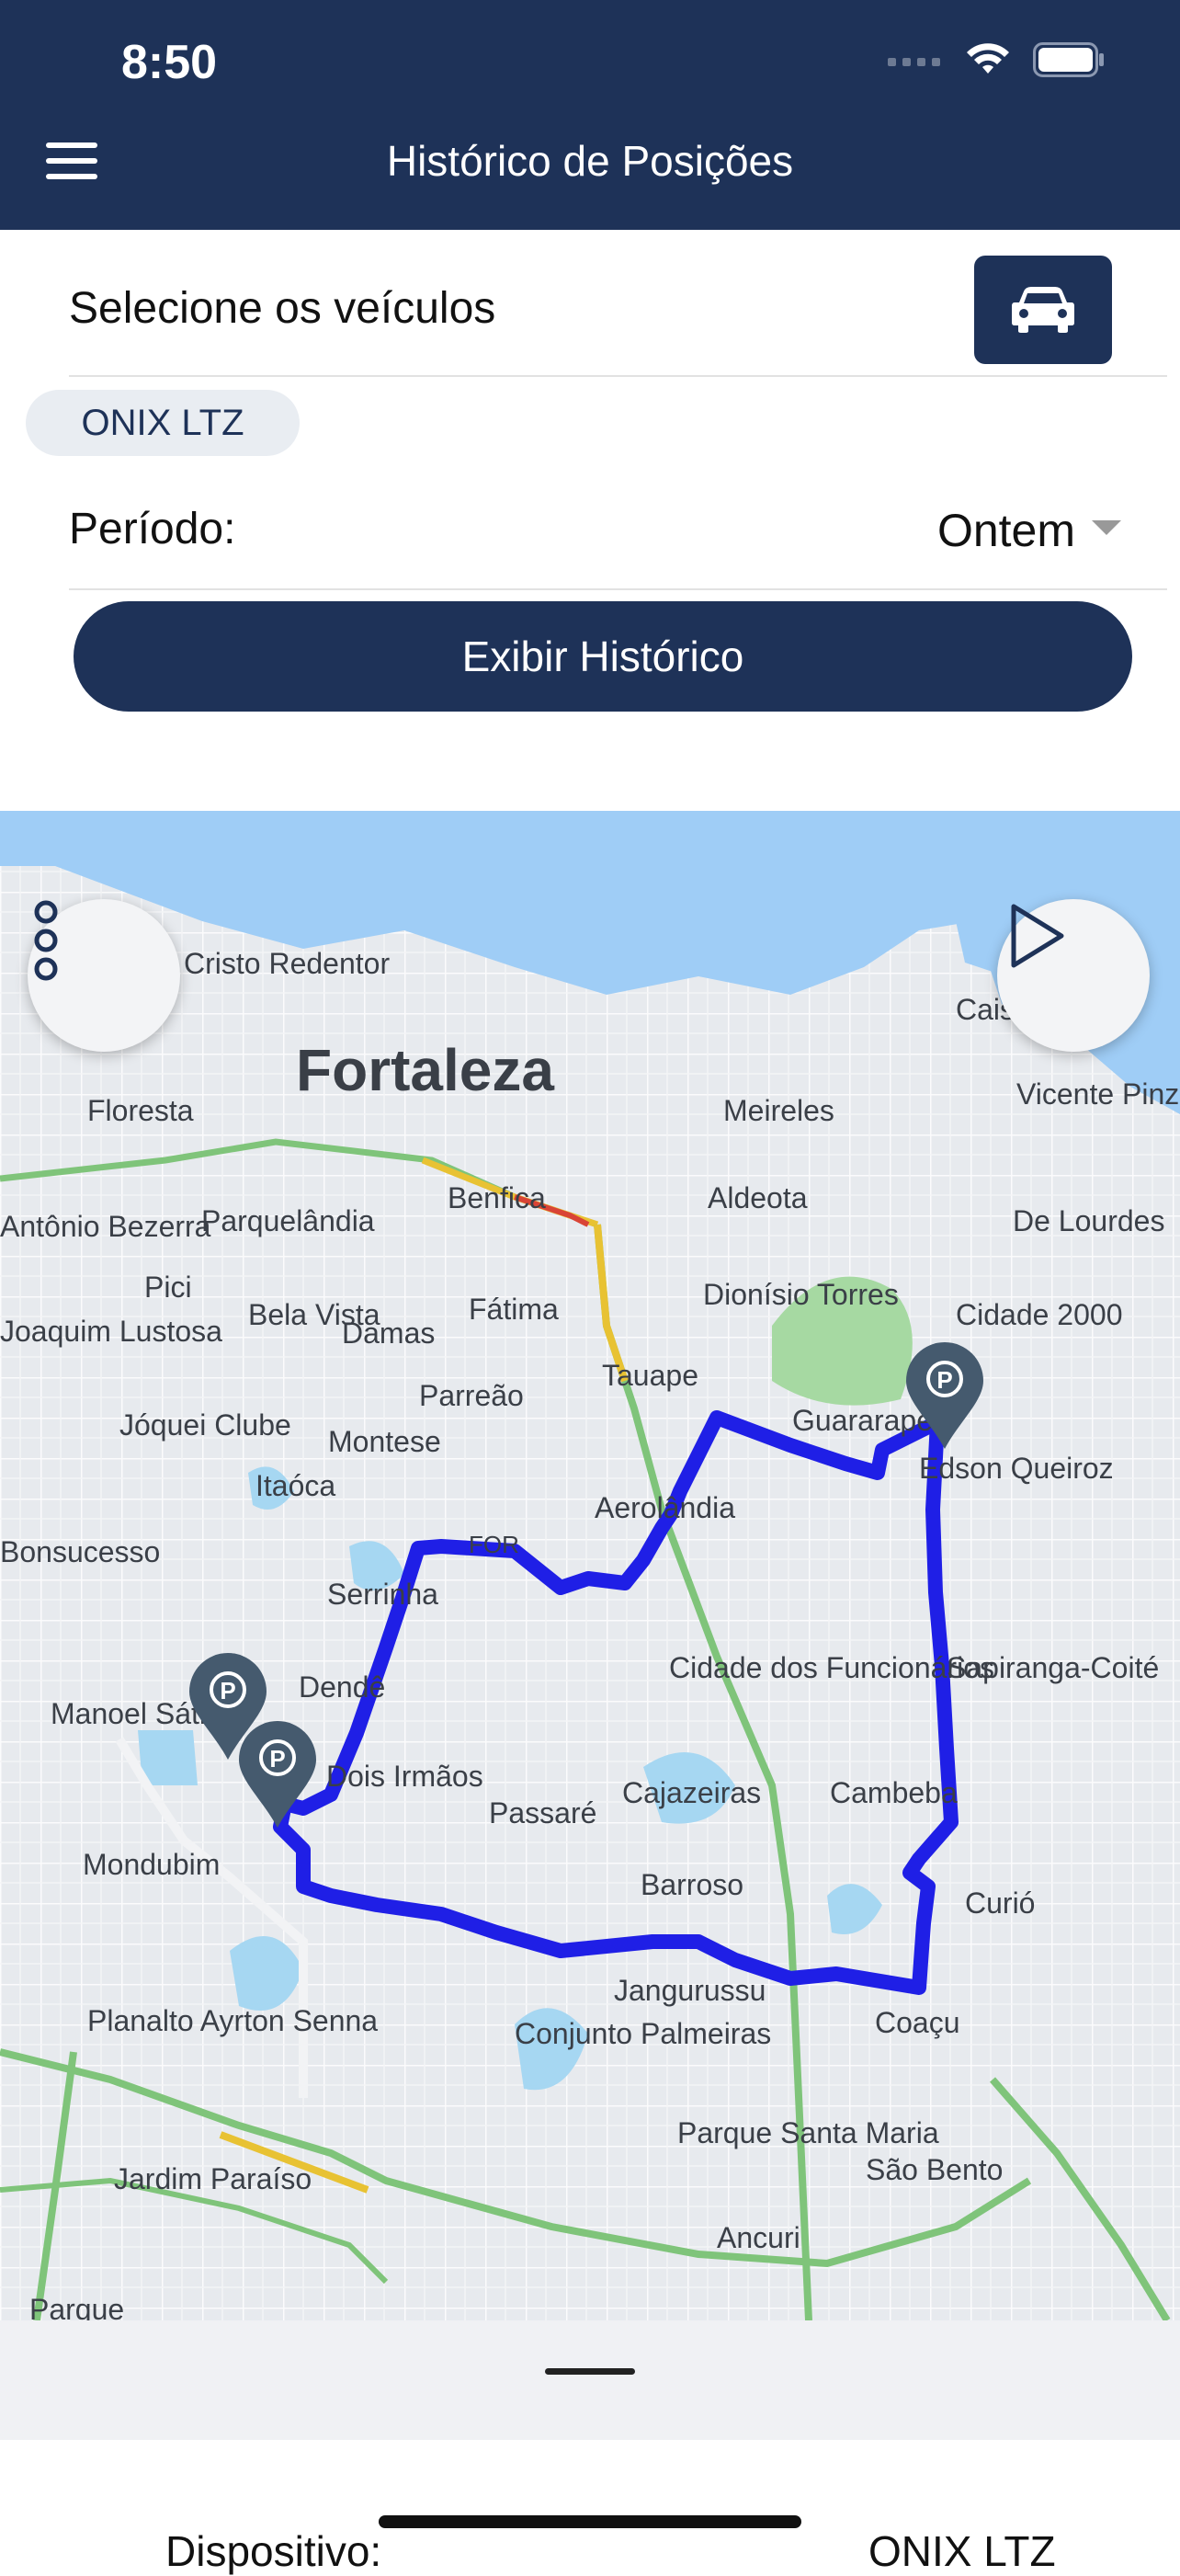 The image size is (1180, 2576). What do you see at coordinates (104, 975) in the screenshot?
I see `map-options-button` at bounding box center [104, 975].